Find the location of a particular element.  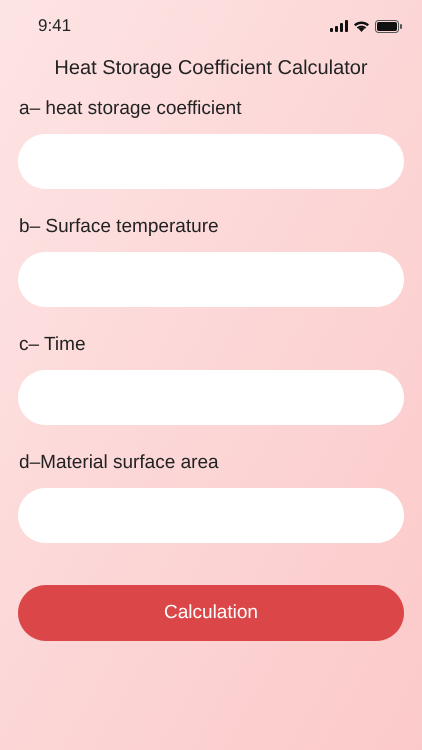

battery-icon is located at coordinates (388, 26).